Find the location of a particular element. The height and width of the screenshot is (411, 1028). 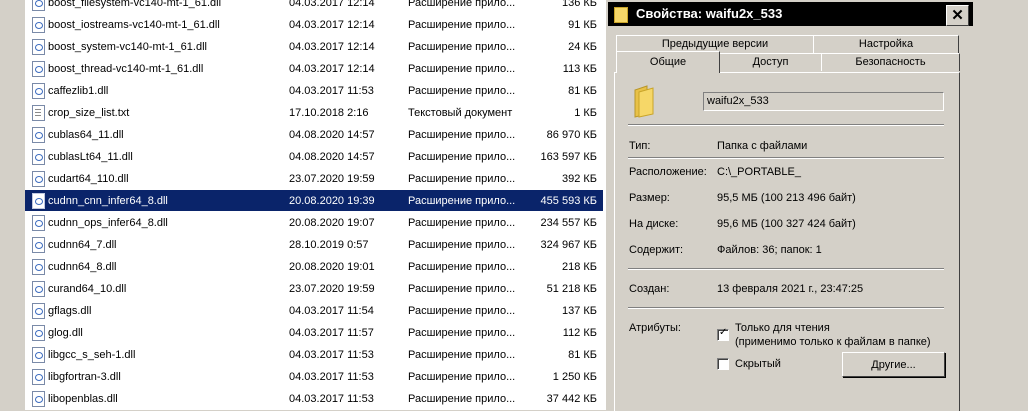

dialog-titlebar: Свойства: waifu2x_533 ✕ is located at coordinates (790, 14).